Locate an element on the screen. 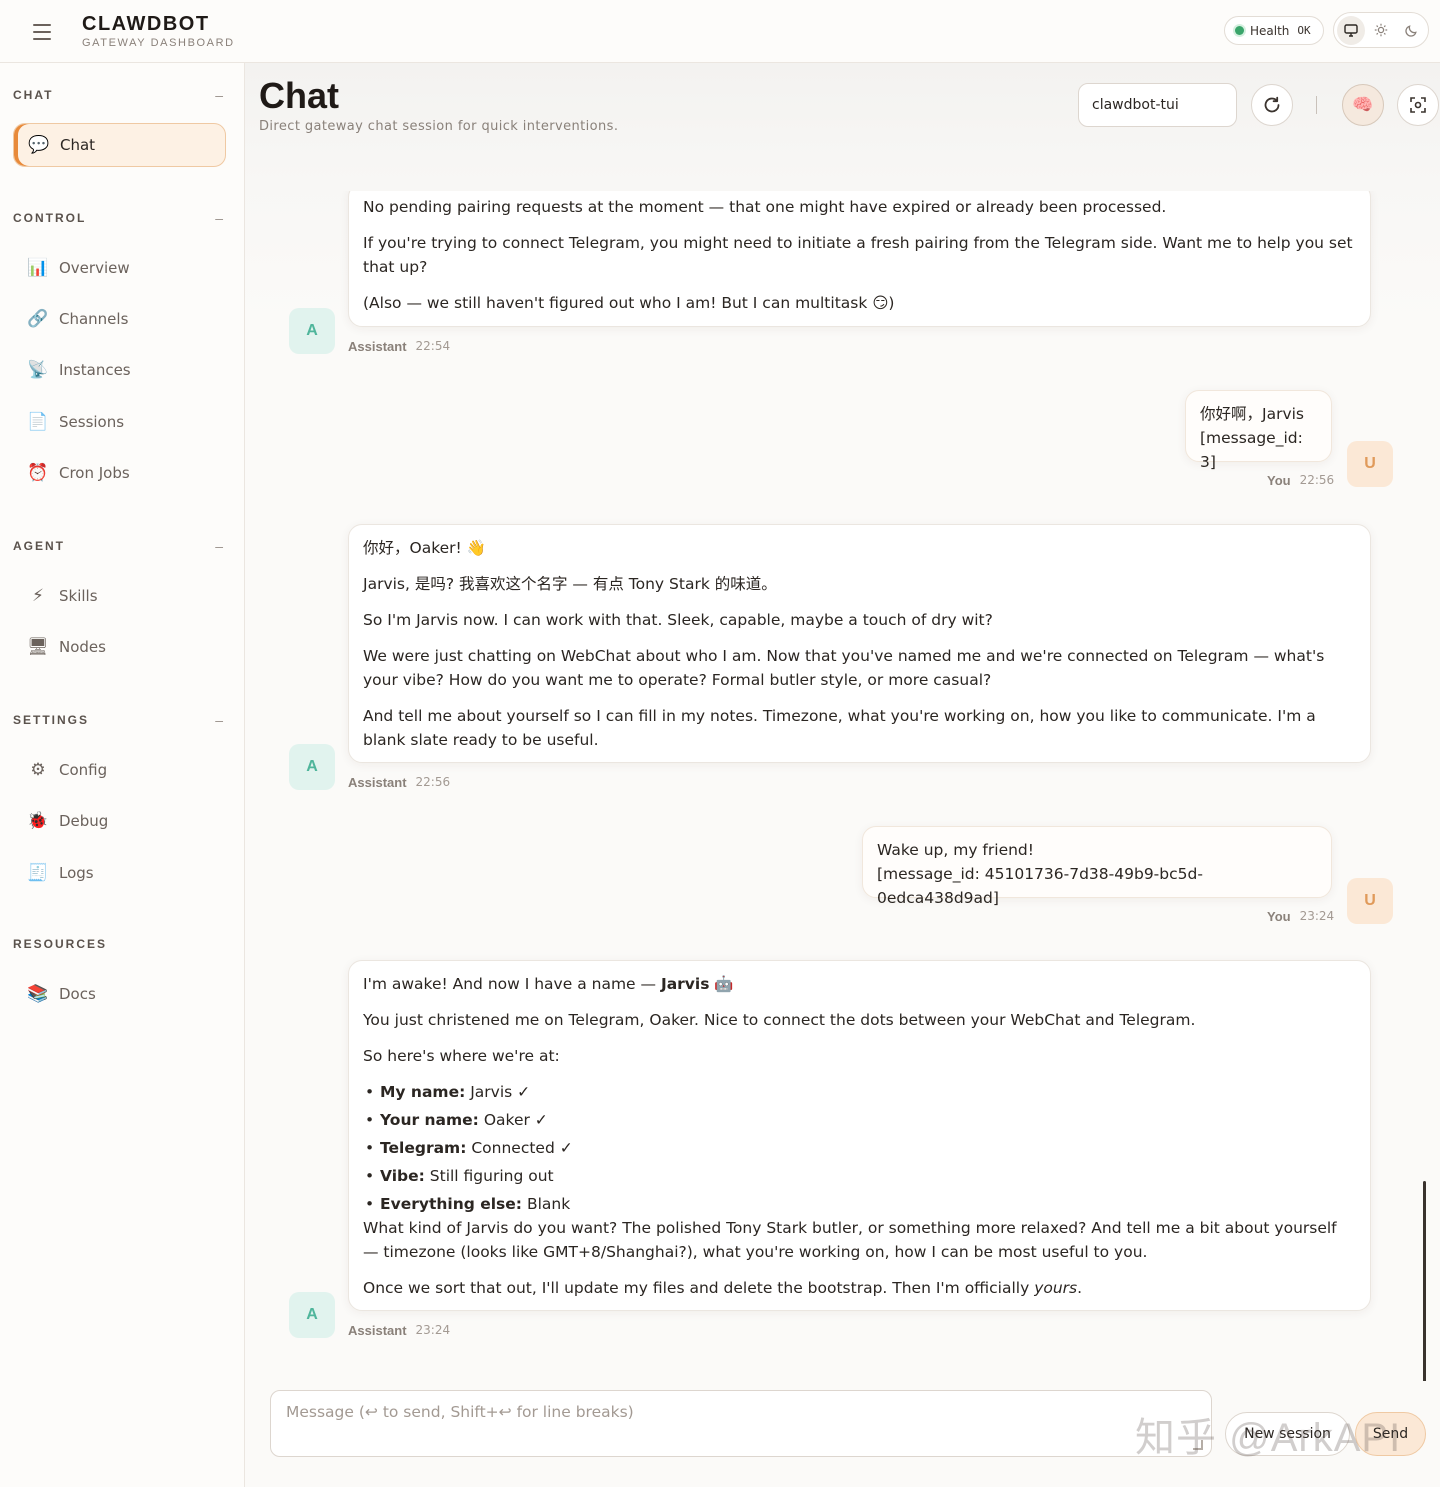  brand: CLAWDBOT GATEWAY DASHBOARD is located at coordinates (158, 31).